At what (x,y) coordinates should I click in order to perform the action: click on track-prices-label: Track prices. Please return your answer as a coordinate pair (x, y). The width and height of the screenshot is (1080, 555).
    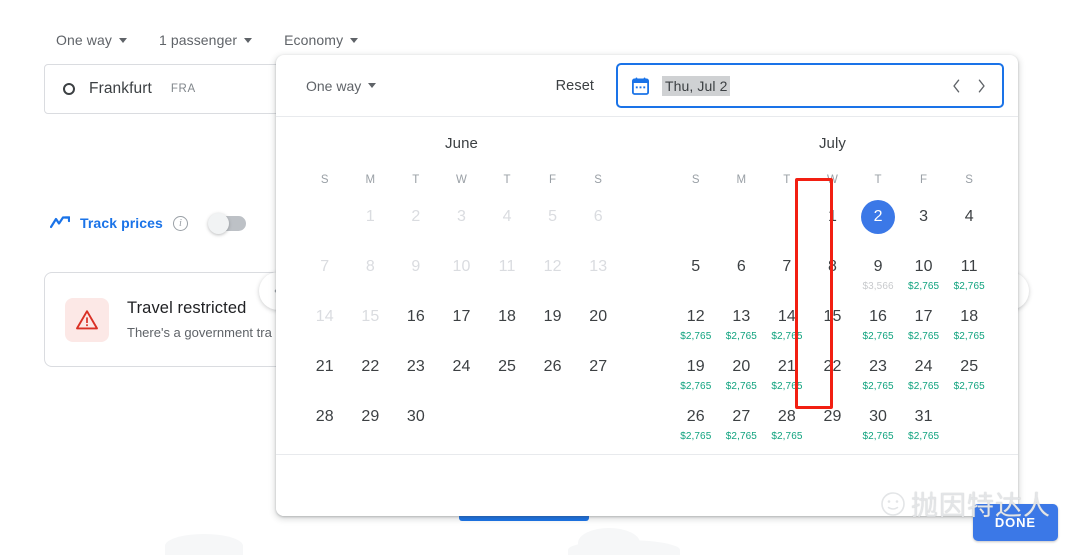
    Looking at the image, I should click on (121, 223).